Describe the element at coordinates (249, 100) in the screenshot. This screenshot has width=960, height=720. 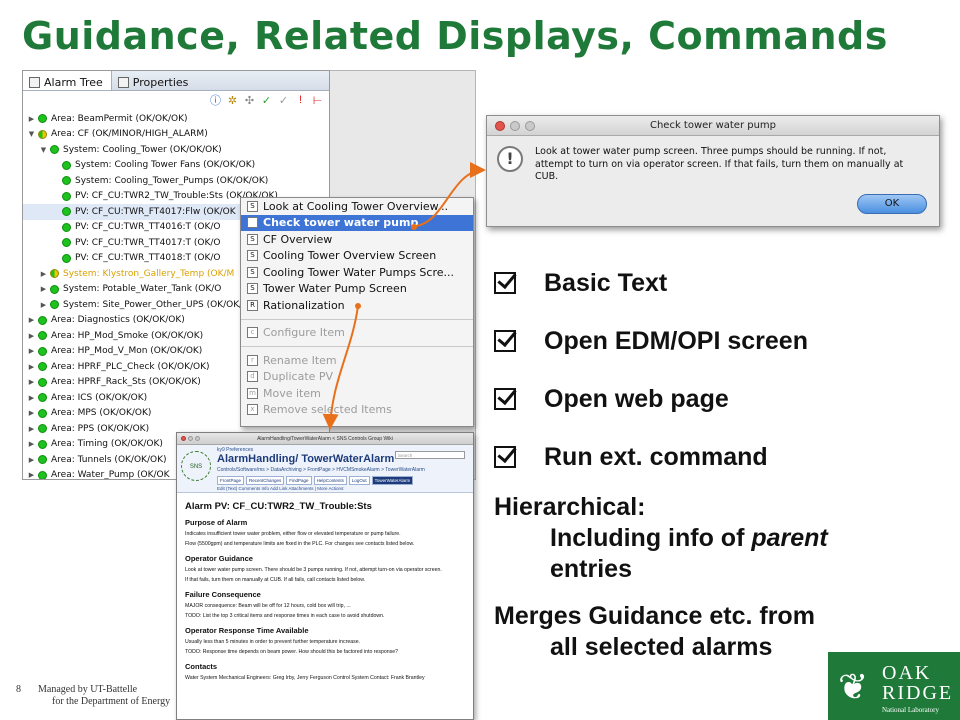
I see `filter-icon: ✣` at that location.